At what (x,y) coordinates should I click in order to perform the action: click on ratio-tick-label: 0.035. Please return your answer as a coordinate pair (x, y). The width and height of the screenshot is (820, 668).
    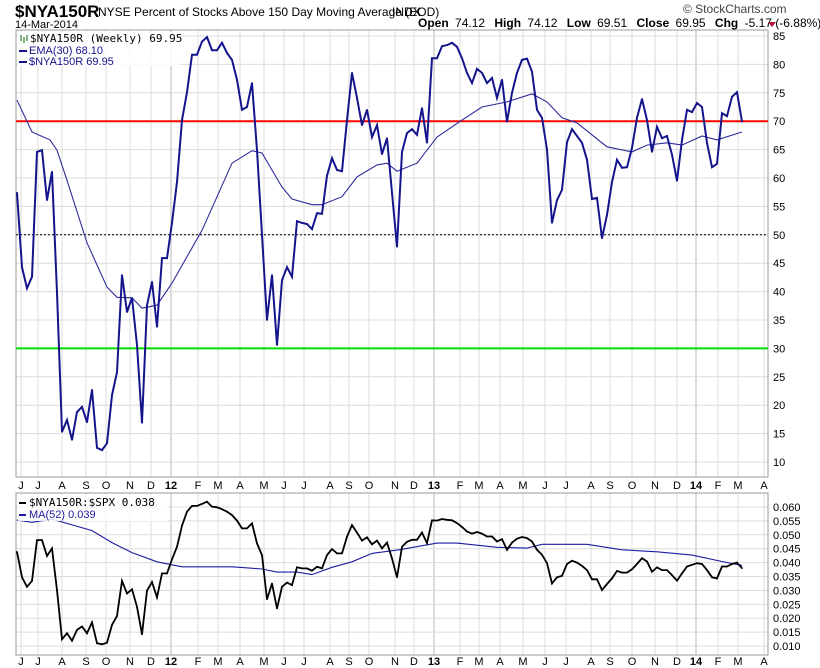
    Looking at the image, I should click on (787, 578).